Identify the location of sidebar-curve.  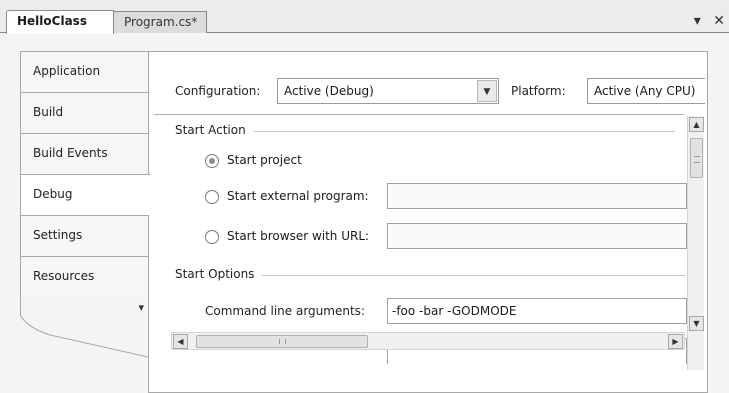
(84, 327).